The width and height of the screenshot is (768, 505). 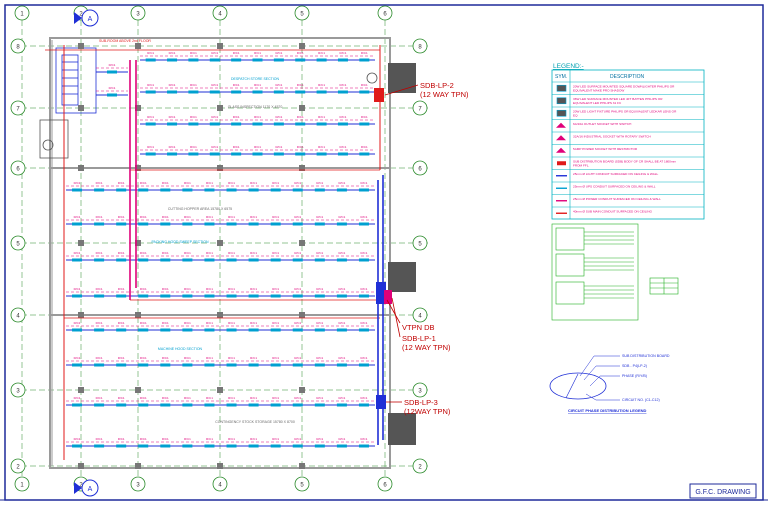 What do you see at coordinates (208, 103) in the screenshot?
I see `stair-block` at bounding box center [208, 103].